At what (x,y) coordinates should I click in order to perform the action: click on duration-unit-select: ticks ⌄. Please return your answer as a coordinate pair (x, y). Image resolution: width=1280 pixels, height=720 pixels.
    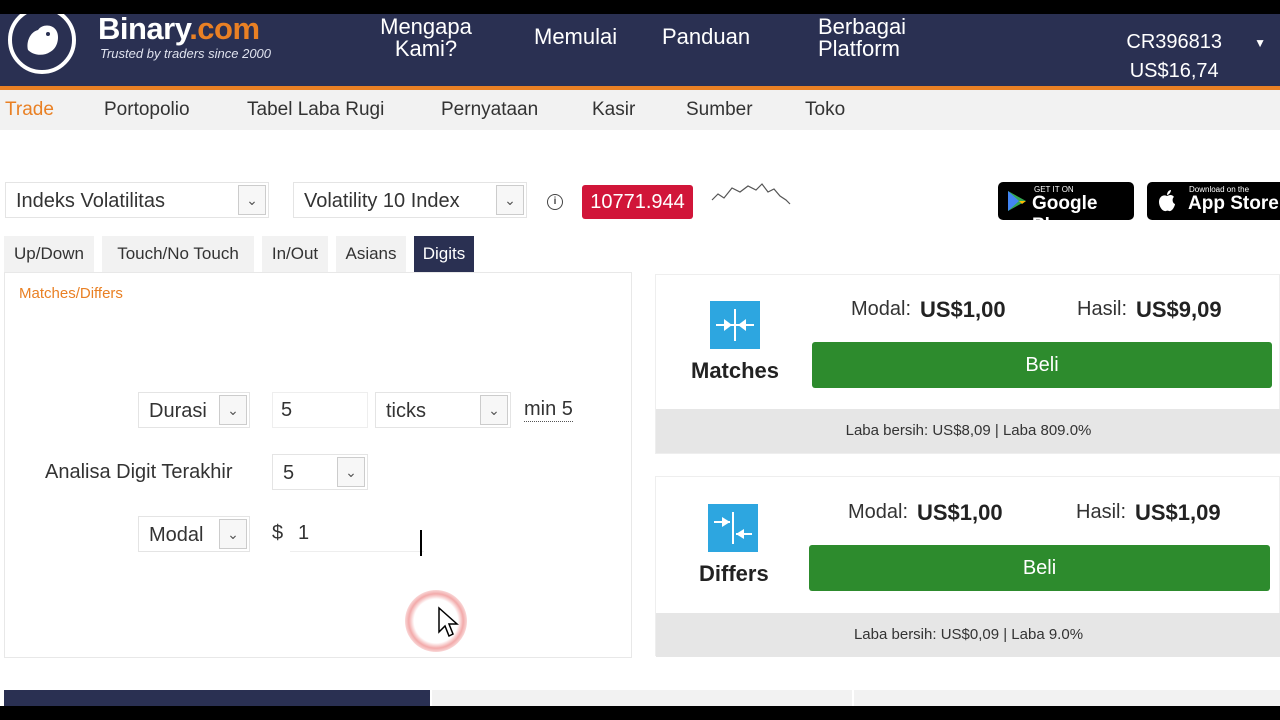
    Looking at the image, I should click on (443, 410).